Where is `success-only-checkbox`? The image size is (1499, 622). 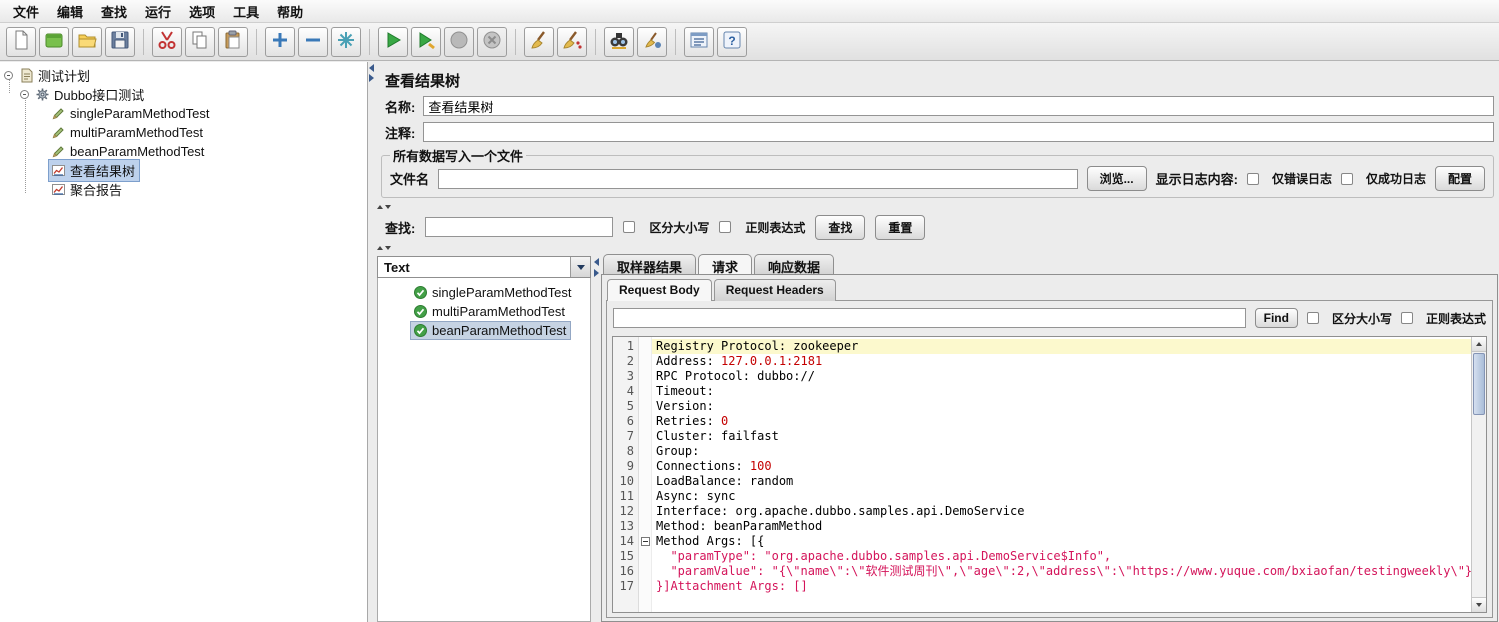
success-only-checkbox is located at coordinates (1346, 178).